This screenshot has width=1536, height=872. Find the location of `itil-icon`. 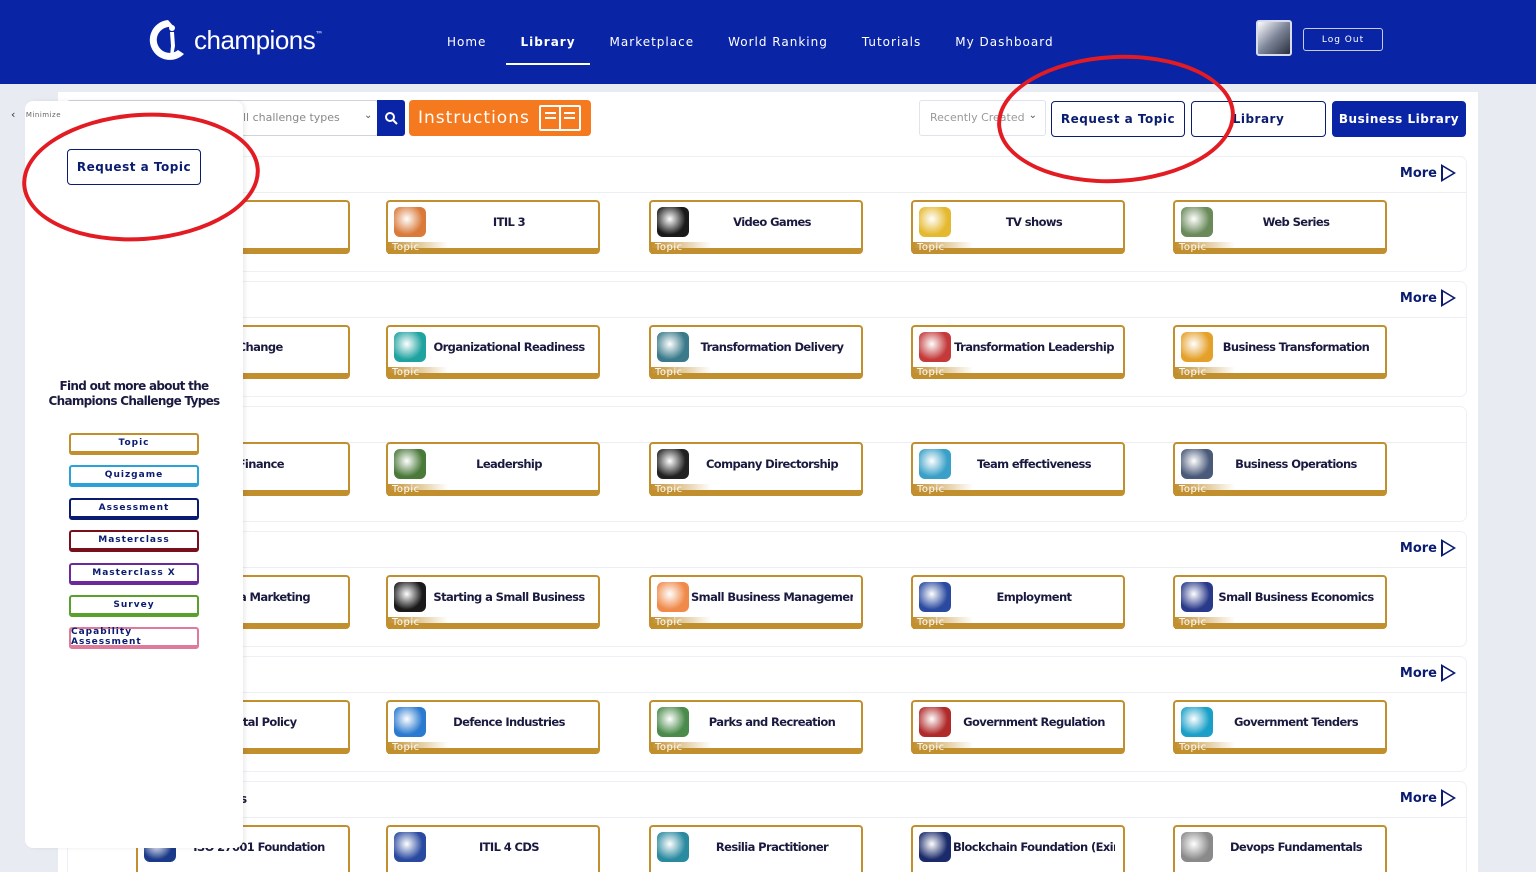

itil-icon is located at coordinates (410, 222).